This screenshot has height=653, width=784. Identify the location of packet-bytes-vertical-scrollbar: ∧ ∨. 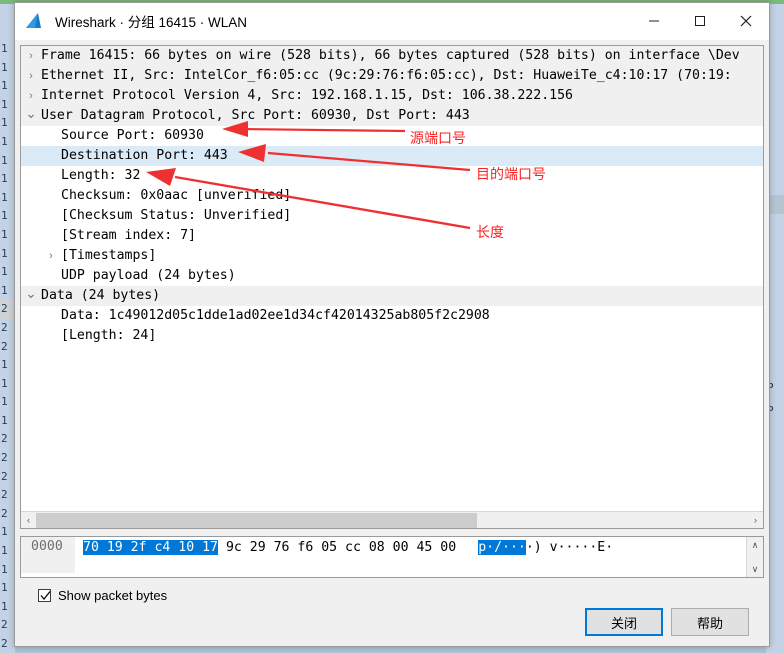
(754, 557).